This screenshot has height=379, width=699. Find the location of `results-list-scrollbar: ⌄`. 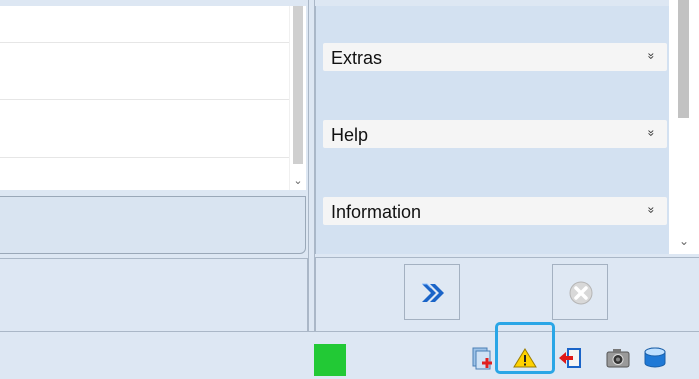

results-list-scrollbar: ⌄ is located at coordinates (297, 98).